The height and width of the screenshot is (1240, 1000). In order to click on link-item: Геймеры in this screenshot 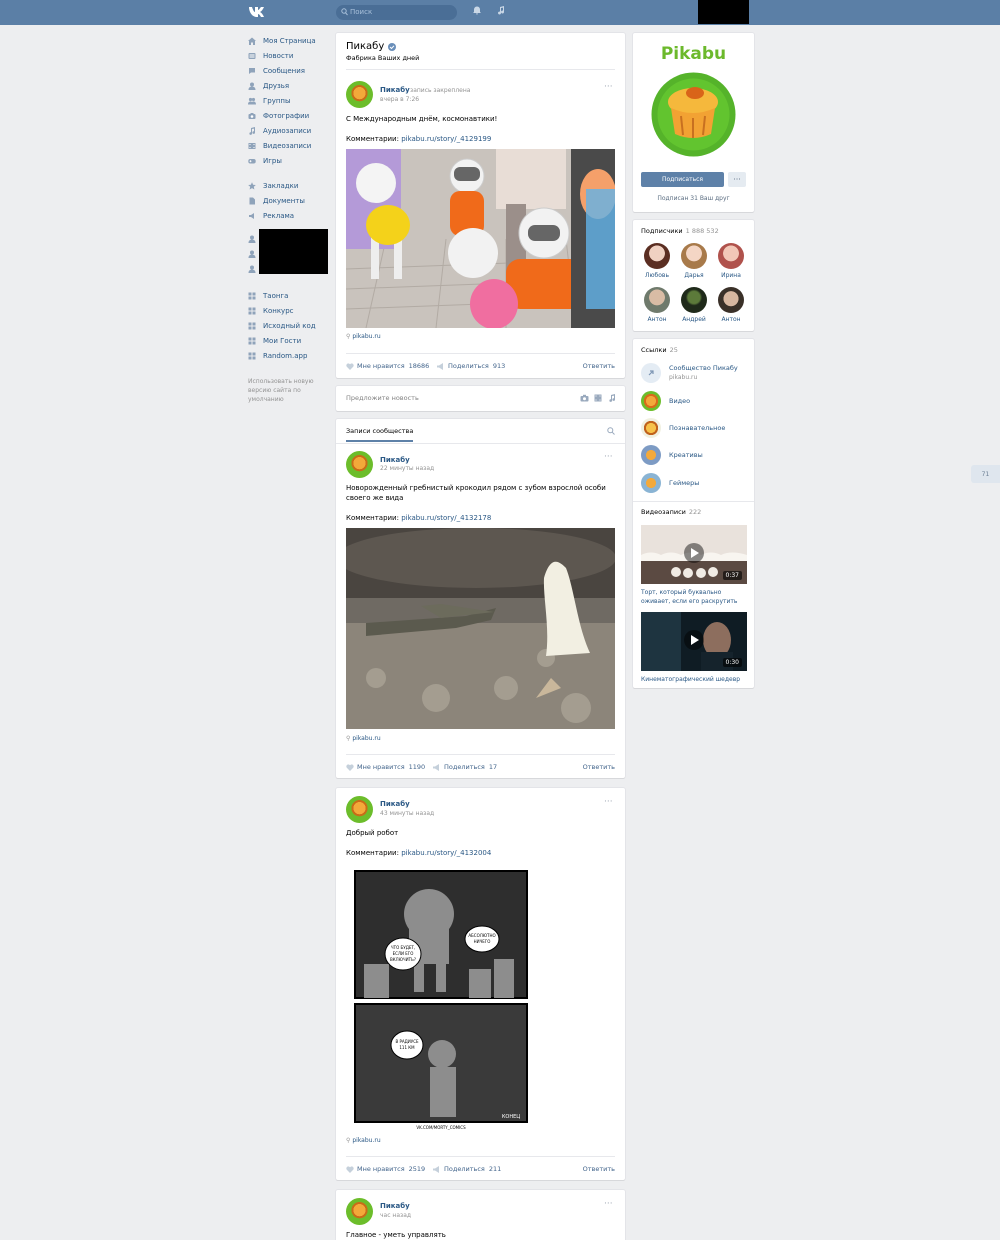, I will do `click(670, 483)`.